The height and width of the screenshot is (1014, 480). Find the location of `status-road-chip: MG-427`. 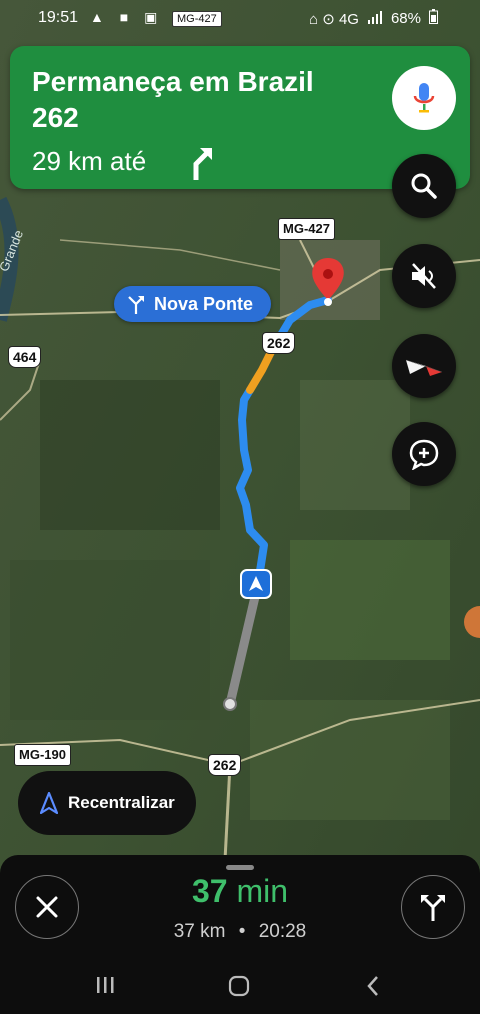

status-road-chip: MG-427 is located at coordinates (197, 19).